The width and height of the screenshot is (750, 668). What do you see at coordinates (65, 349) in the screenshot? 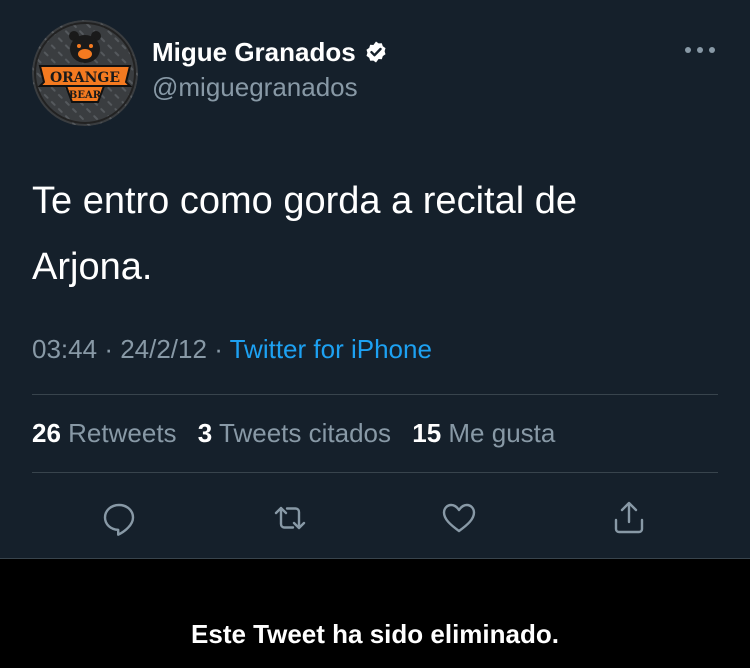
I see `tweet-time: 03:44` at bounding box center [65, 349].